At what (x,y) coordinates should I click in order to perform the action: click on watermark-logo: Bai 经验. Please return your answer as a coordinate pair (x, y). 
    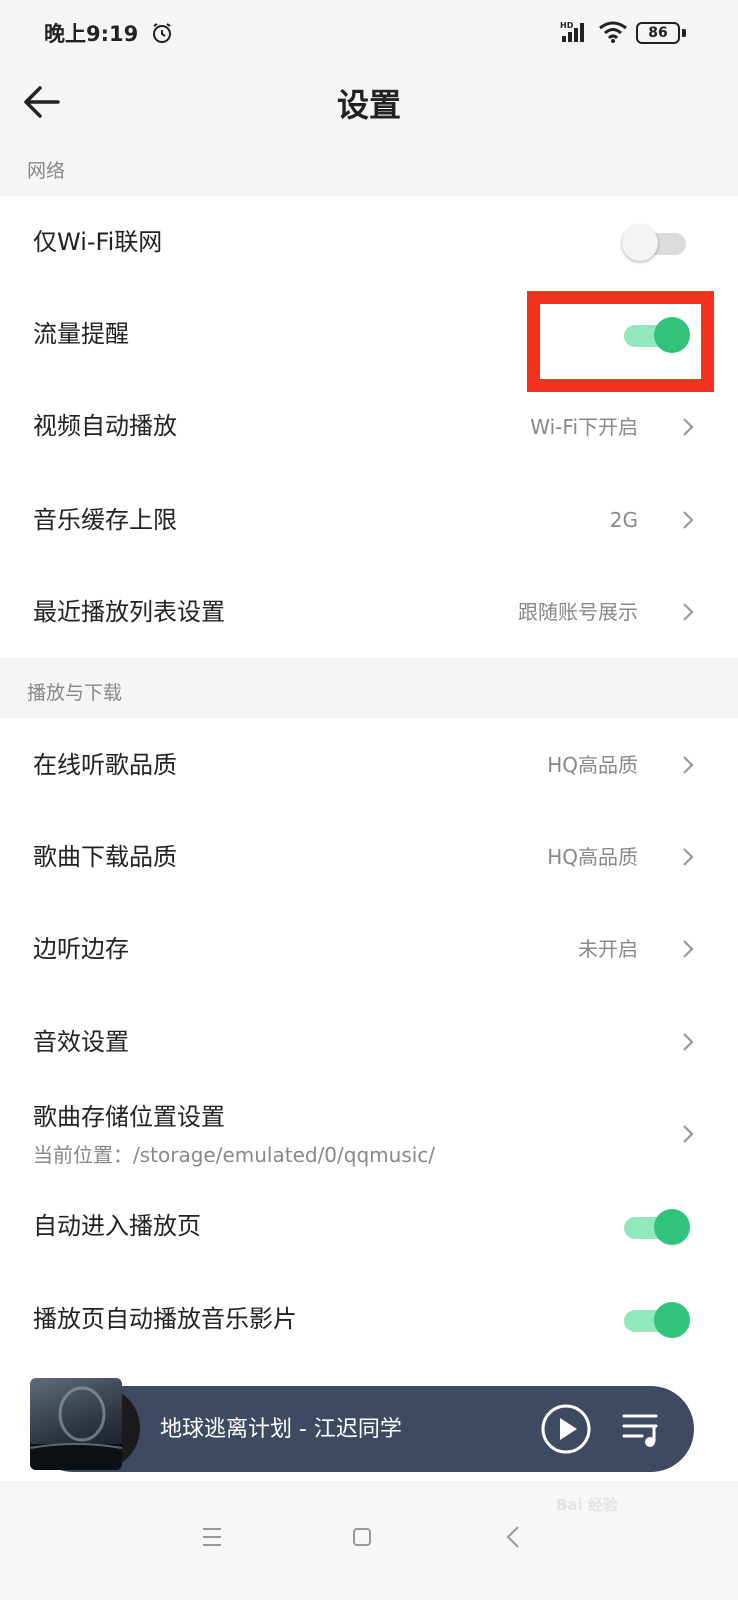
    Looking at the image, I should click on (587, 1505).